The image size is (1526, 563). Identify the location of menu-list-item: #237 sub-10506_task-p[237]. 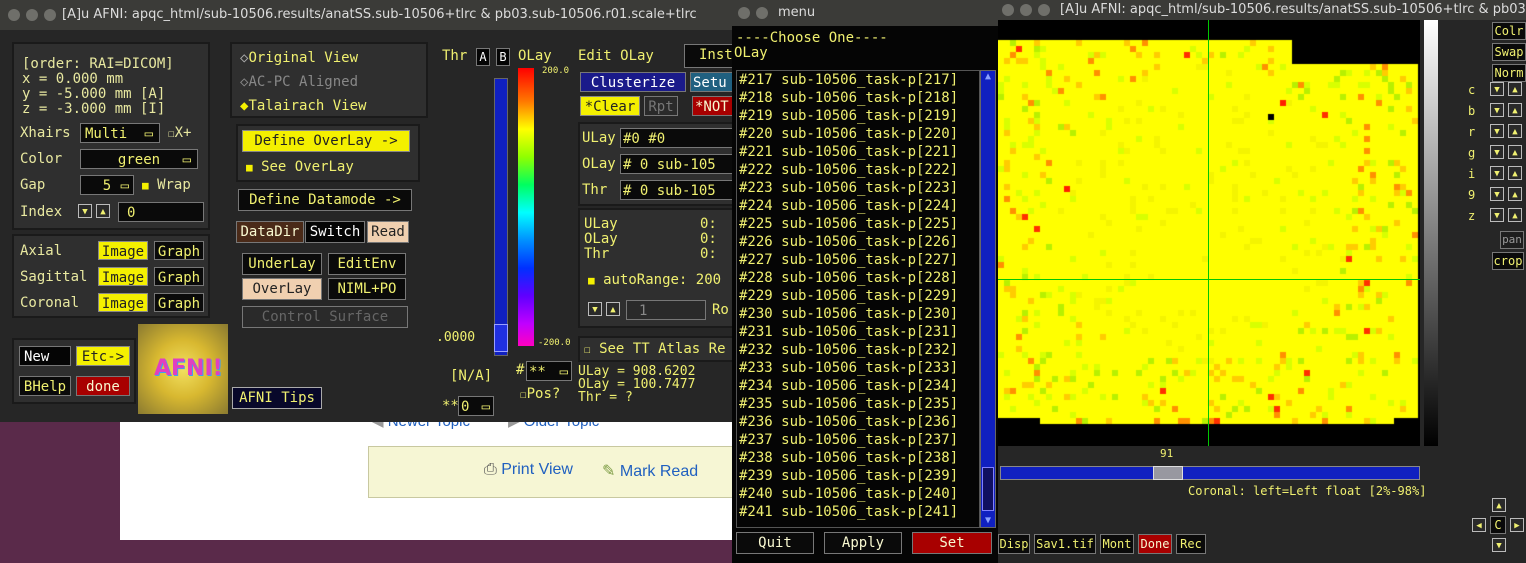
(859, 440).